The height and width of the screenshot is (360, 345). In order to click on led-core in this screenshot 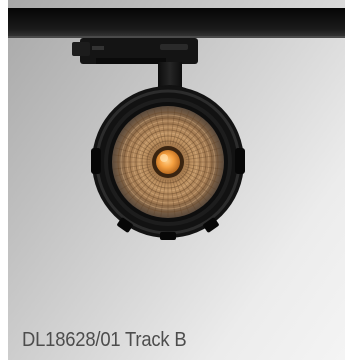, I will do `click(168, 162)`.